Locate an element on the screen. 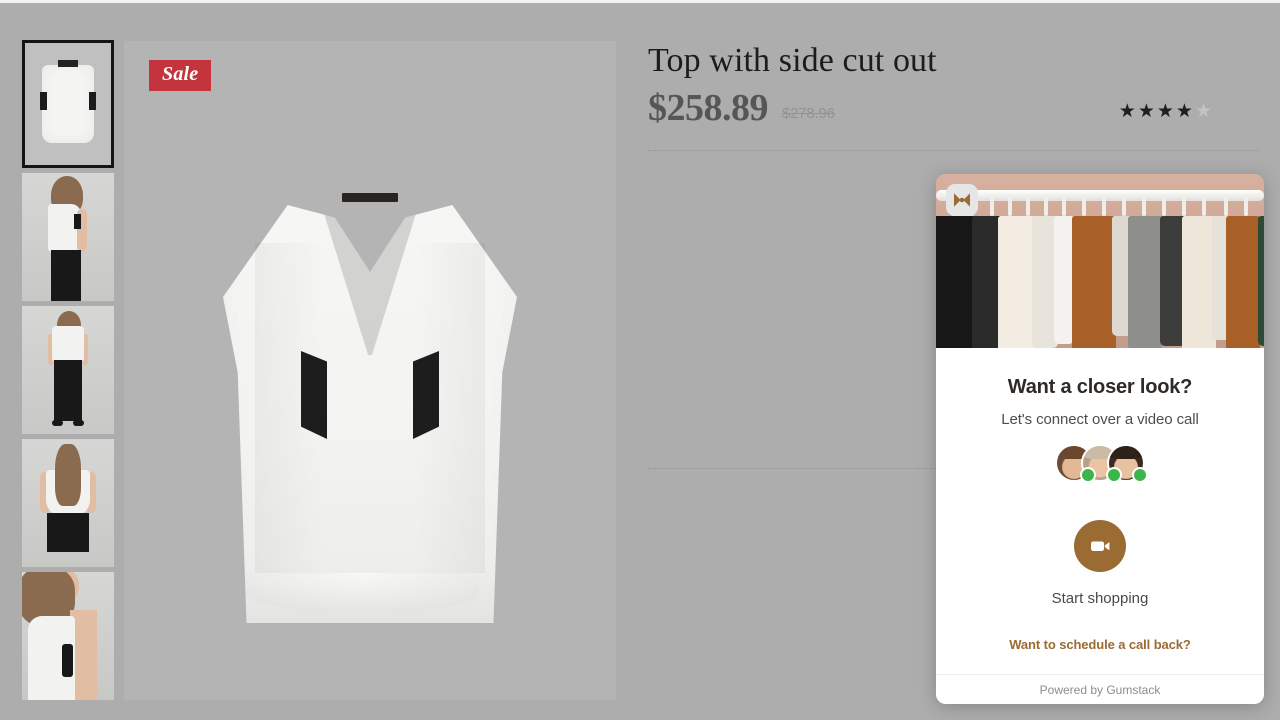 The image size is (1280, 720). price-row: $258.89 $278.96 ★★★★★ is located at coordinates (954, 108).